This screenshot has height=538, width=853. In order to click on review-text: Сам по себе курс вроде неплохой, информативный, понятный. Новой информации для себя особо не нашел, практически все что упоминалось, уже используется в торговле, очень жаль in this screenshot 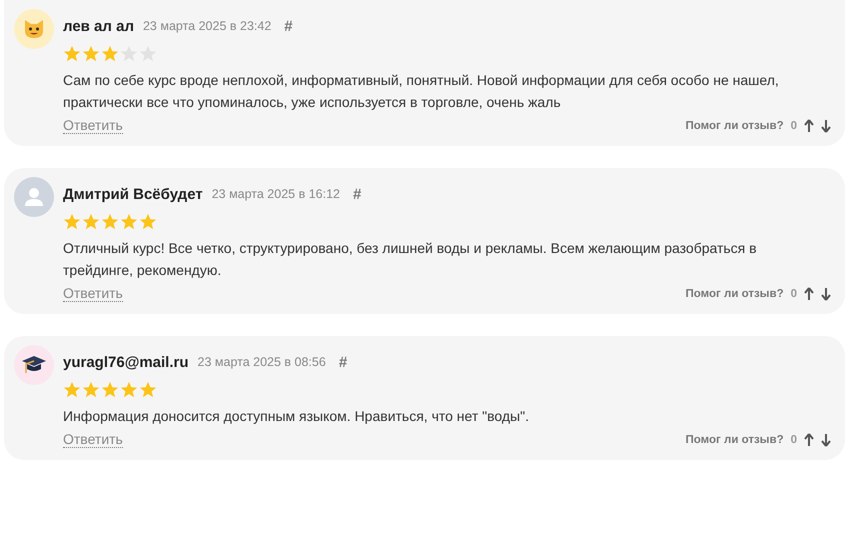, I will do `click(421, 91)`.